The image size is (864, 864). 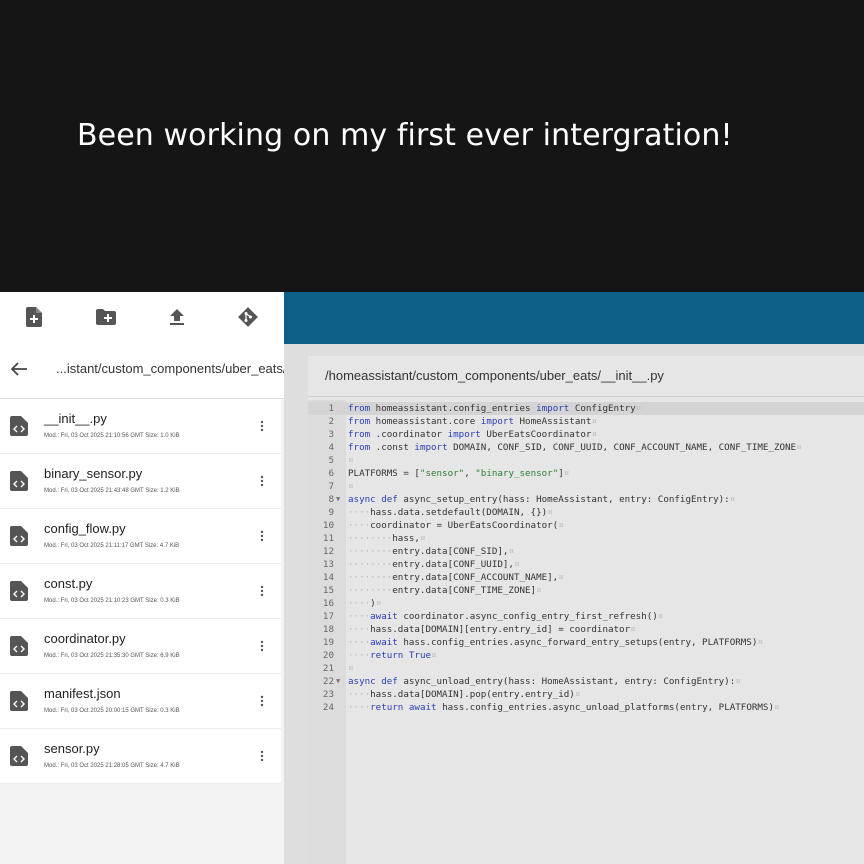 What do you see at coordinates (328, 603) in the screenshot?
I see `line-number: 16` at bounding box center [328, 603].